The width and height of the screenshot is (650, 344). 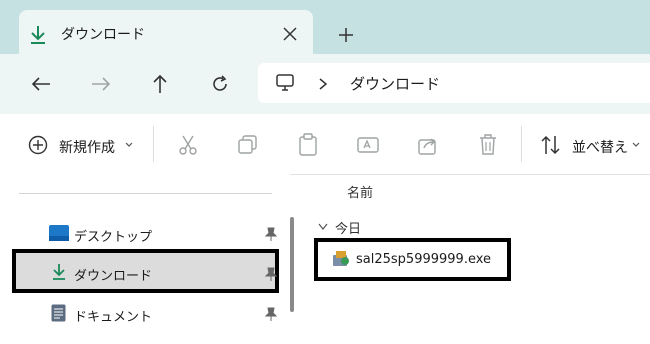 I want to click on paste-icon, so click(x=308, y=145).